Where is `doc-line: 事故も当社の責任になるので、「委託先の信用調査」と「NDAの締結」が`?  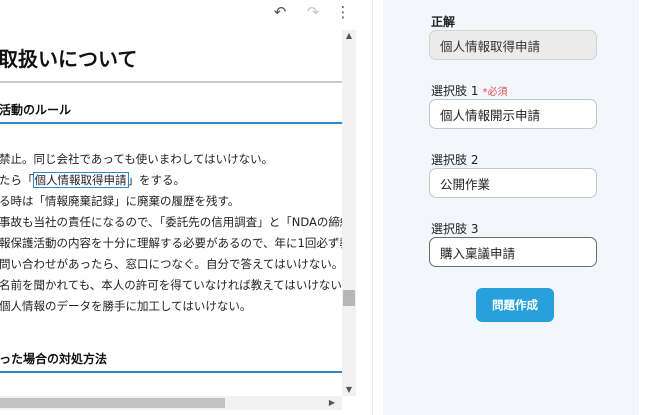
doc-line: 事故も当社の責任になるので、「委託先の信用調査」と「NDAの締結」が is located at coordinates (171, 222).